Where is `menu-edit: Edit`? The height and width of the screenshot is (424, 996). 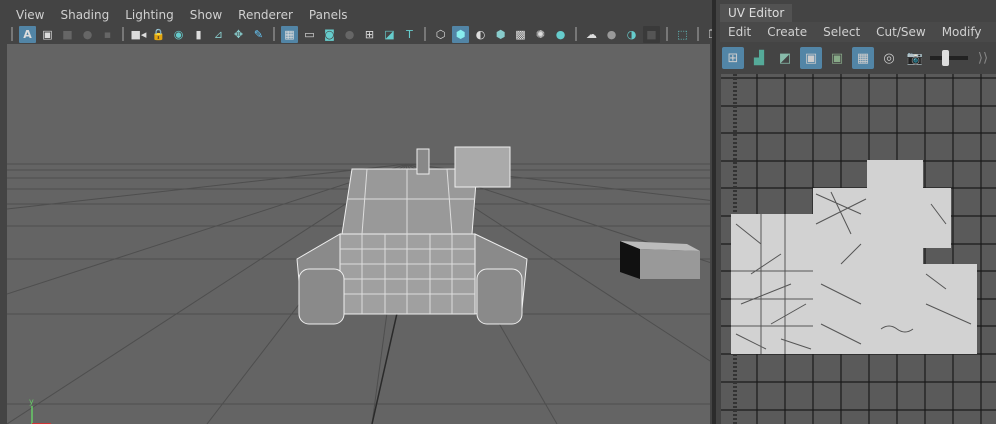
menu-edit: Edit is located at coordinates (739, 32).